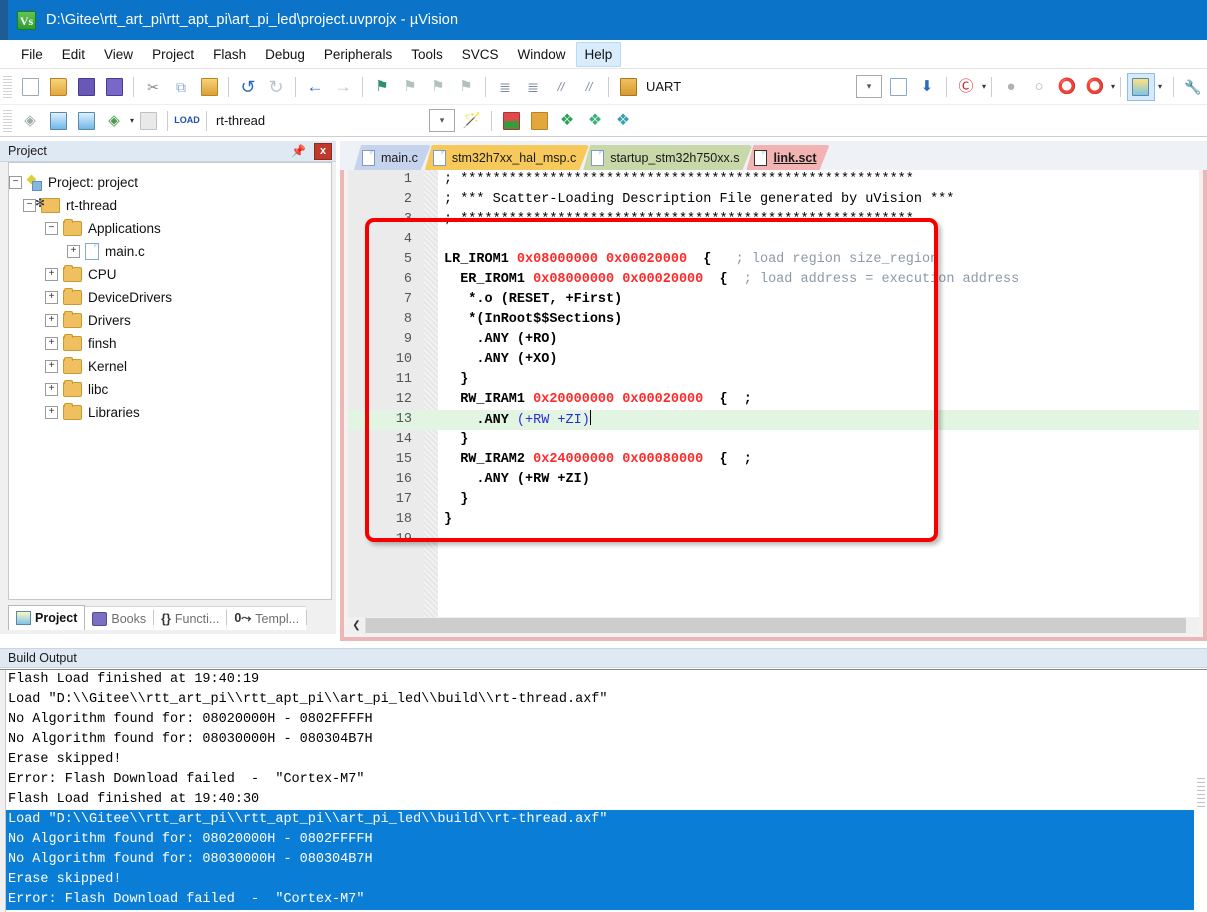 The width and height of the screenshot is (1207, 912). Describe the element at coordinates (248, 87) in the screenshot. I see `undo-icon: ↺` at that location.